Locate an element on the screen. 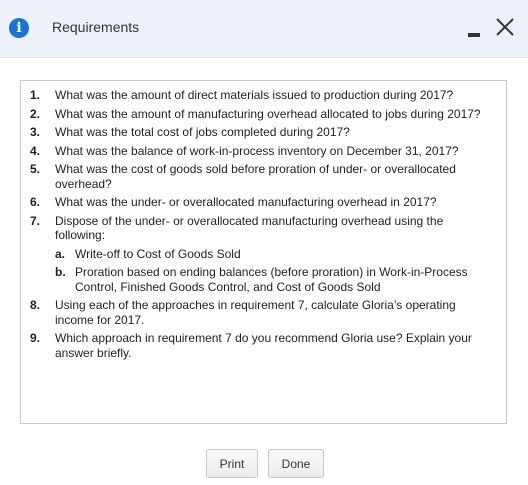  requirement-number: 9. is located at coordinates (35, 338).